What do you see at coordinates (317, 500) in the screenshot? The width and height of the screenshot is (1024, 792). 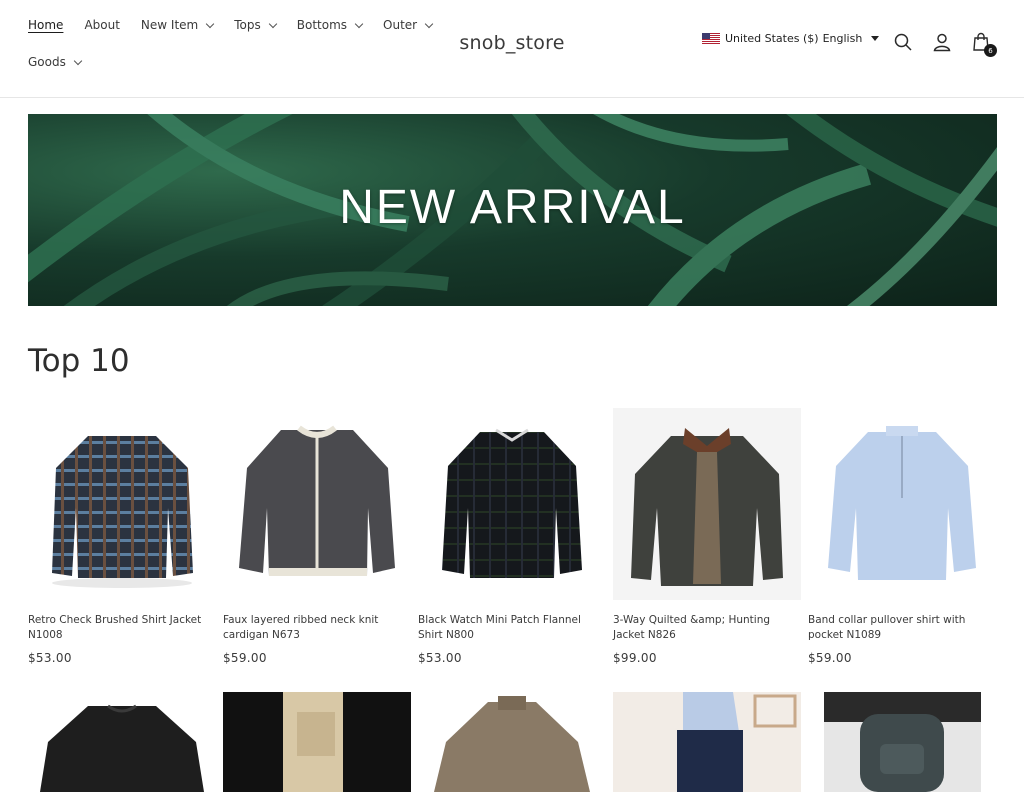 I see `knit-cardigan-image` at bounding box center [317, 500].